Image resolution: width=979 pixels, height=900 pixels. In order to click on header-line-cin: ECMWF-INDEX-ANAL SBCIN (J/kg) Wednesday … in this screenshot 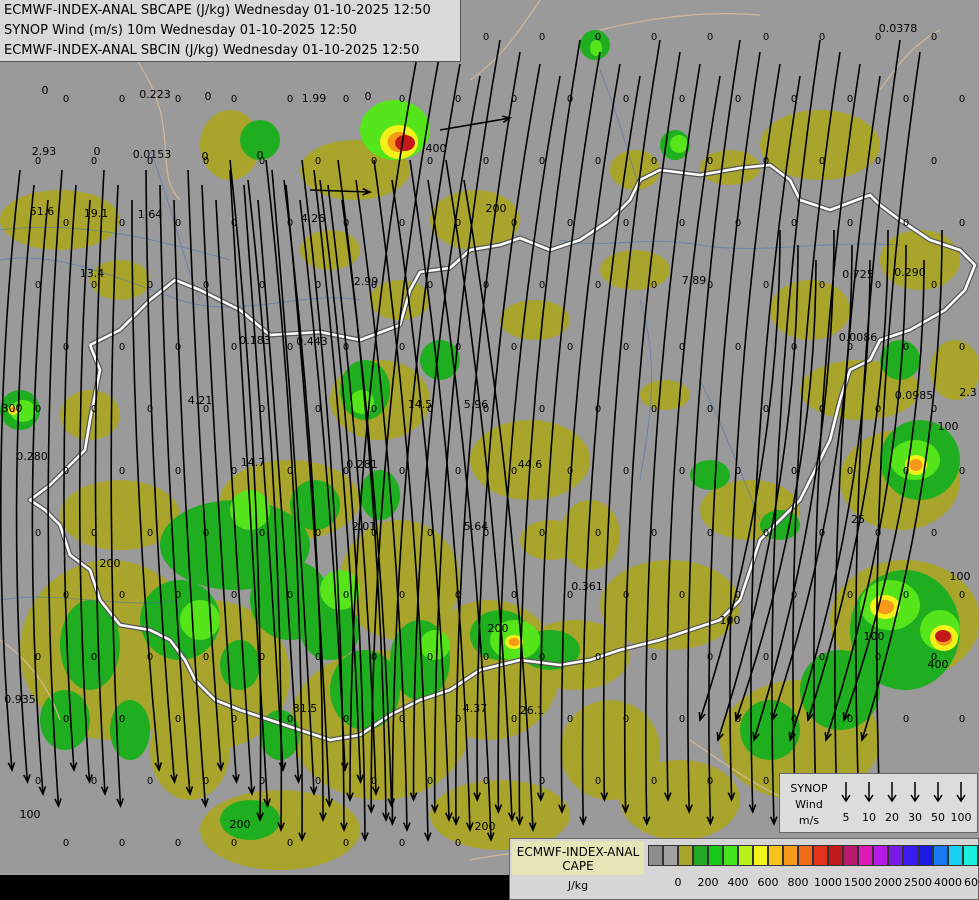, I will do `click(212, 50)`.